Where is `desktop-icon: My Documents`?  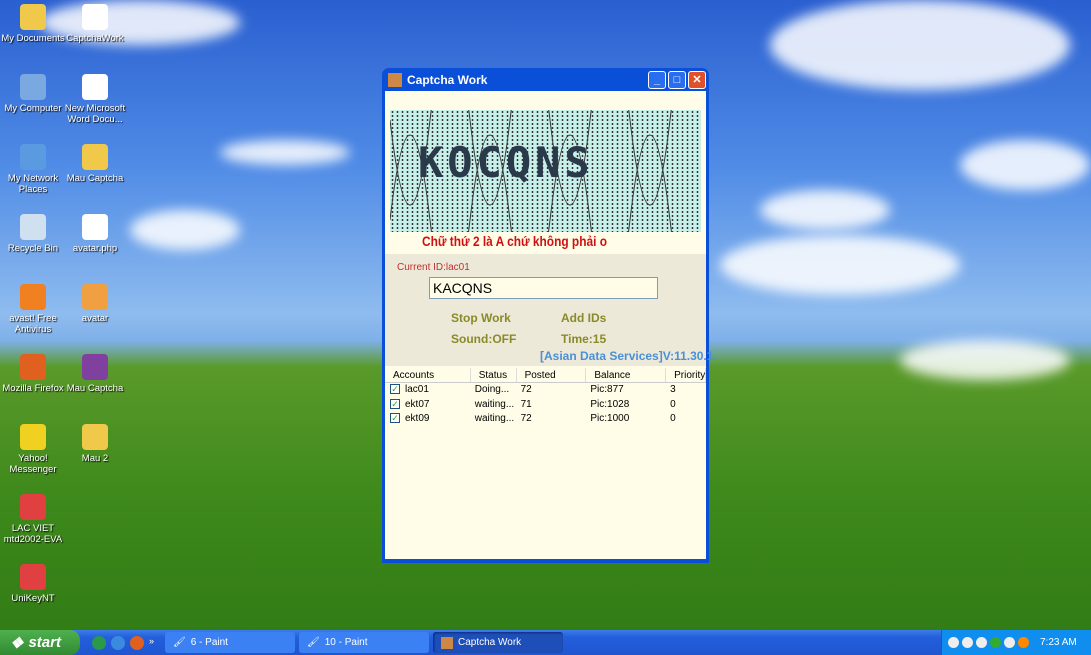
desktop-icon: My Documents is located at coordinates (33, 24).